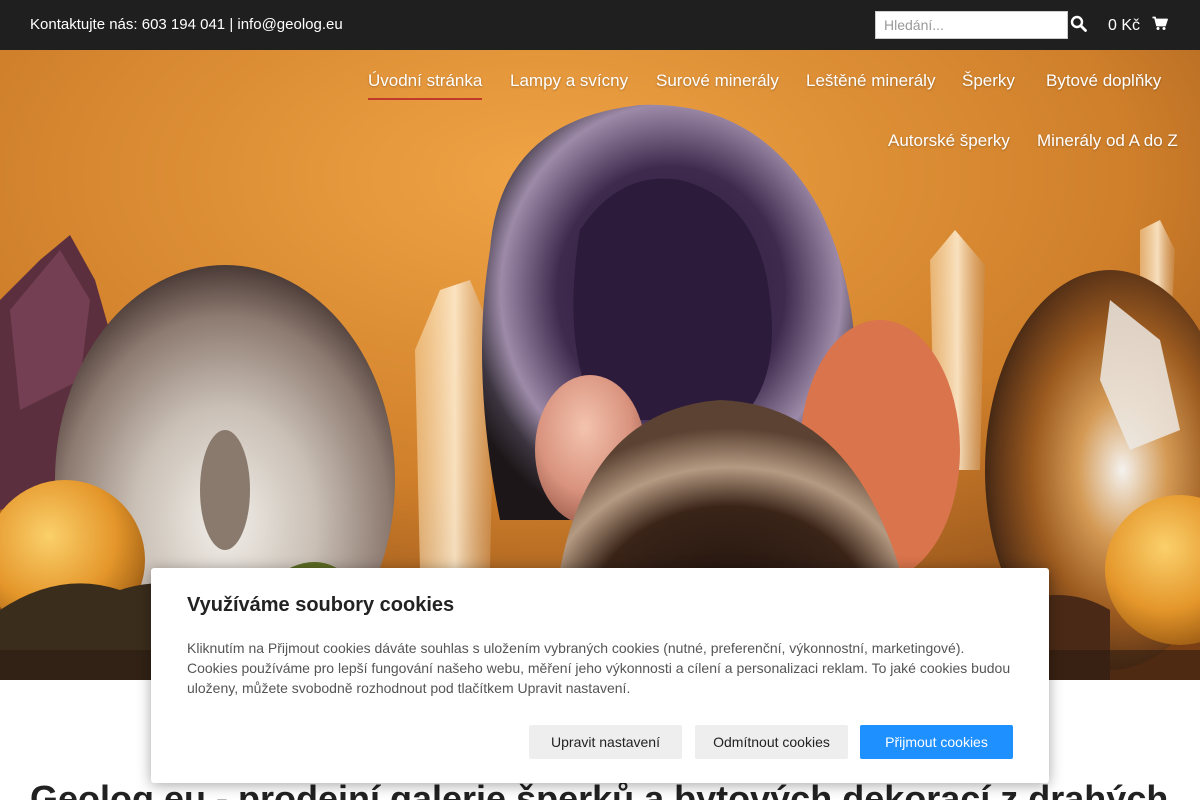 The image size is (1200, 800). What do you see at coordinates (949, 141) in the screenshot?
I see `nav-item-author-jewelry: Autorské šperky` at bounding box center [949, 141].